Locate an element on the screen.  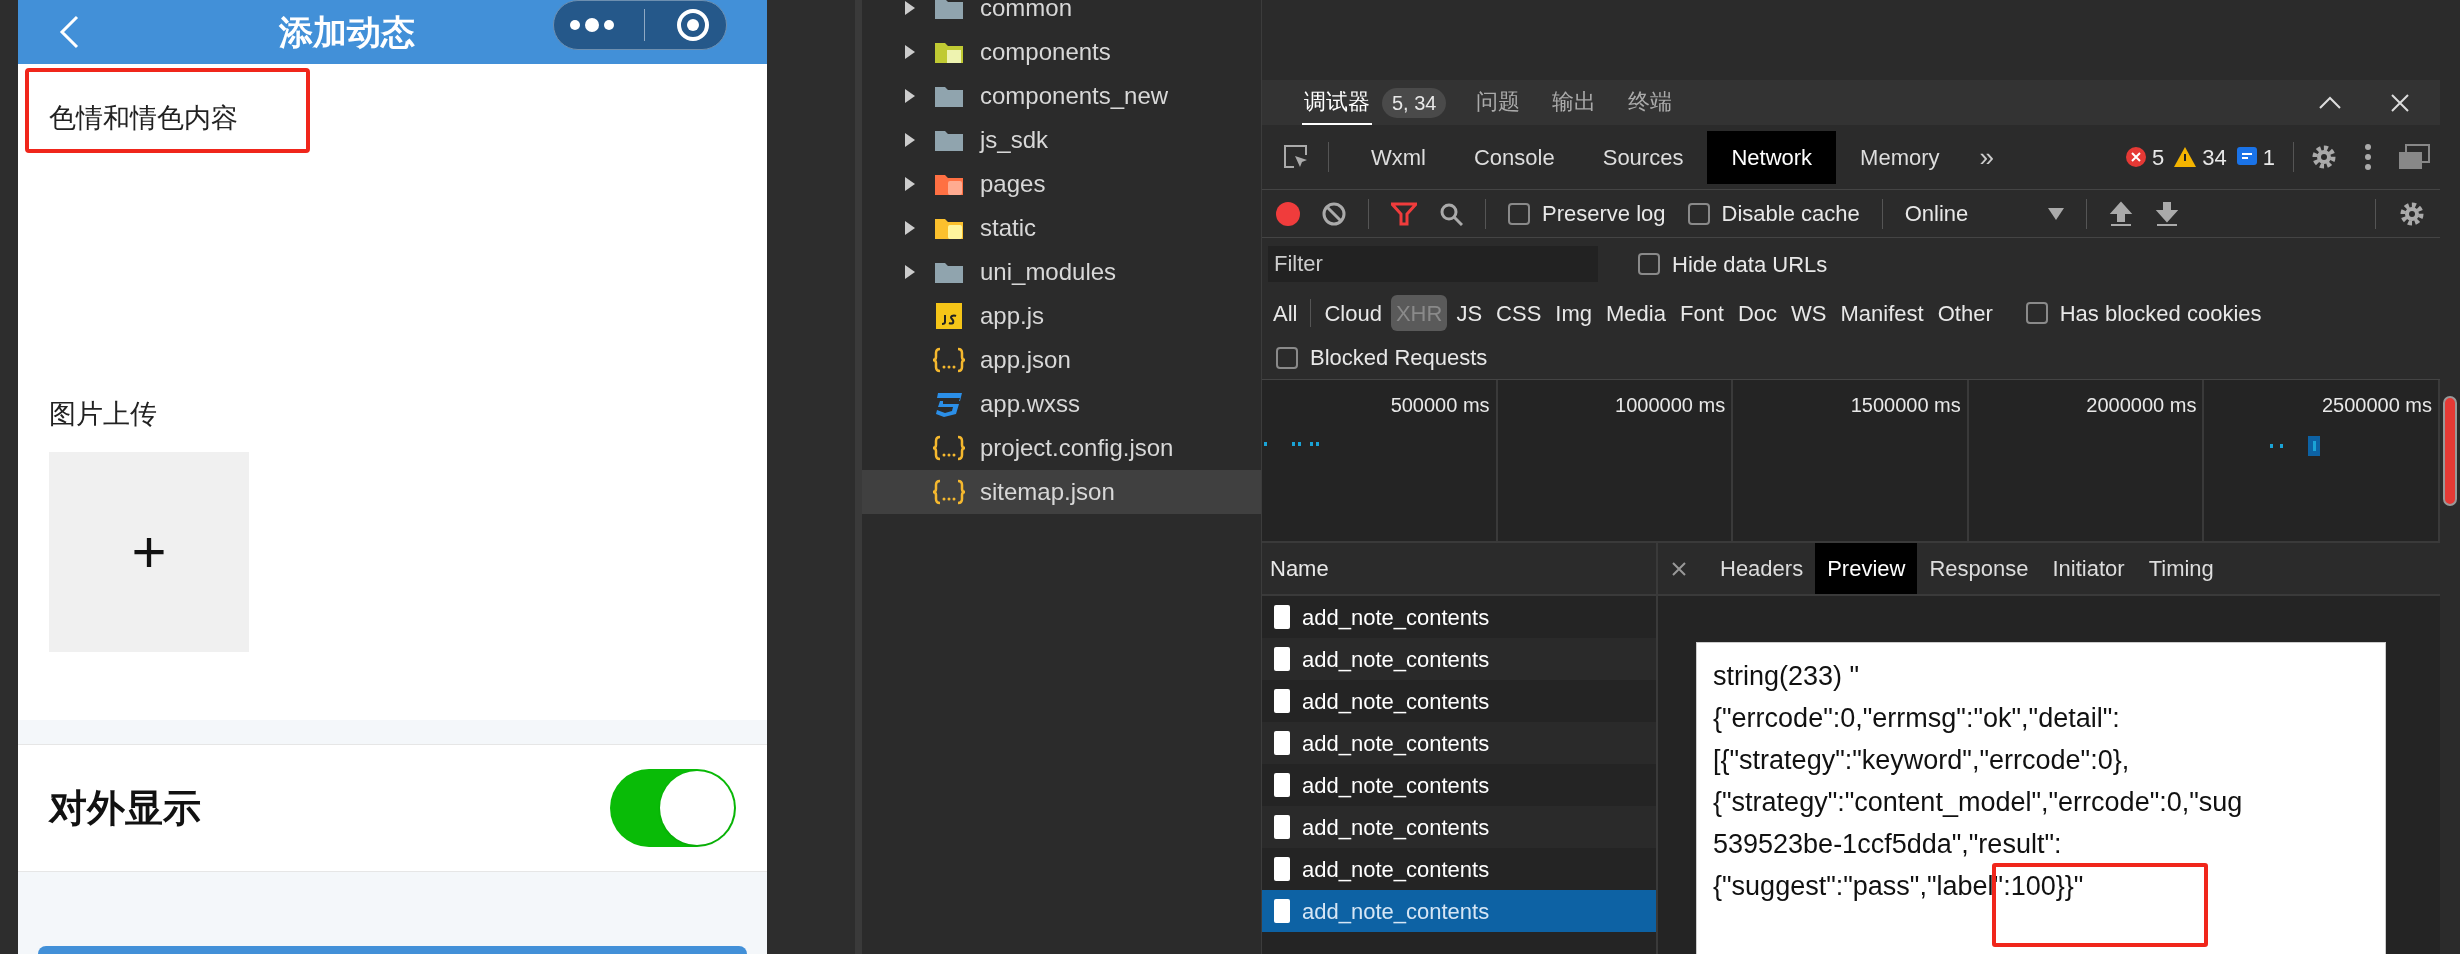
file-name: components_new is located at coordinates (1074, 96).